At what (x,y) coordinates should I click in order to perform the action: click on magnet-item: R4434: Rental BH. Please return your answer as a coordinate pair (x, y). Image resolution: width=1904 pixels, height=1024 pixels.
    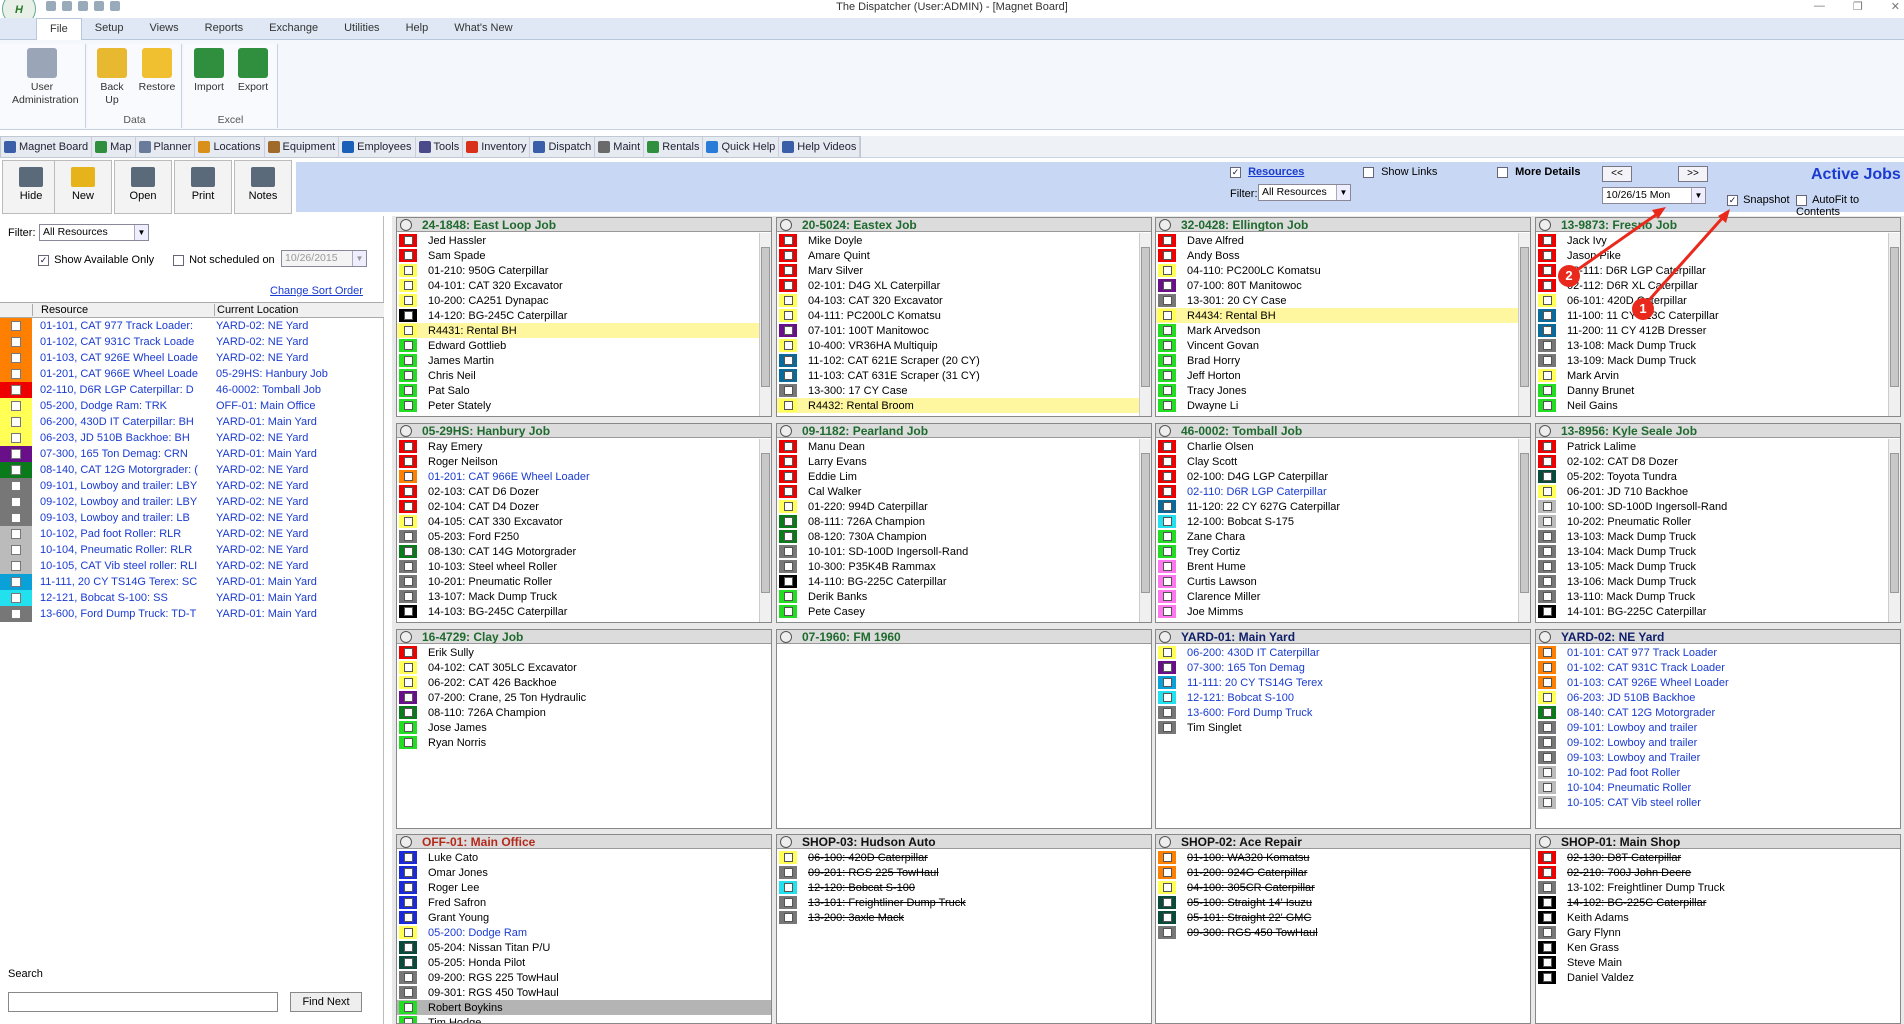
    Looking at the image, I should click on (1343, 315).